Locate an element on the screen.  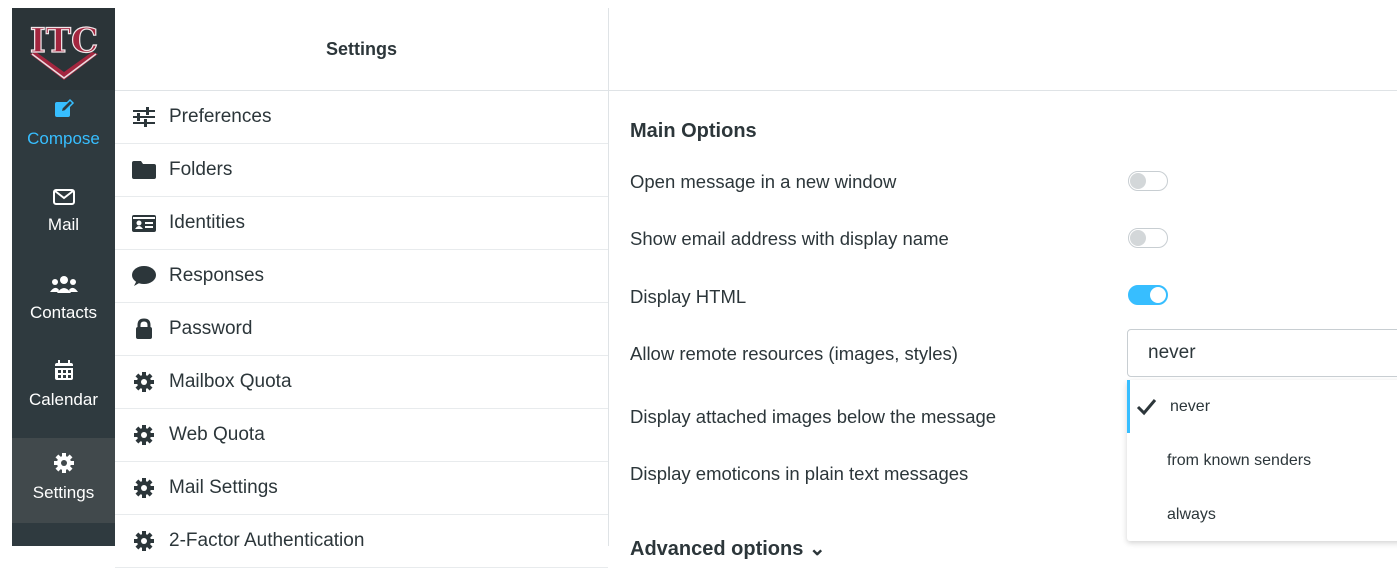
display-html-toggle is located at coordinates (1148, 295).